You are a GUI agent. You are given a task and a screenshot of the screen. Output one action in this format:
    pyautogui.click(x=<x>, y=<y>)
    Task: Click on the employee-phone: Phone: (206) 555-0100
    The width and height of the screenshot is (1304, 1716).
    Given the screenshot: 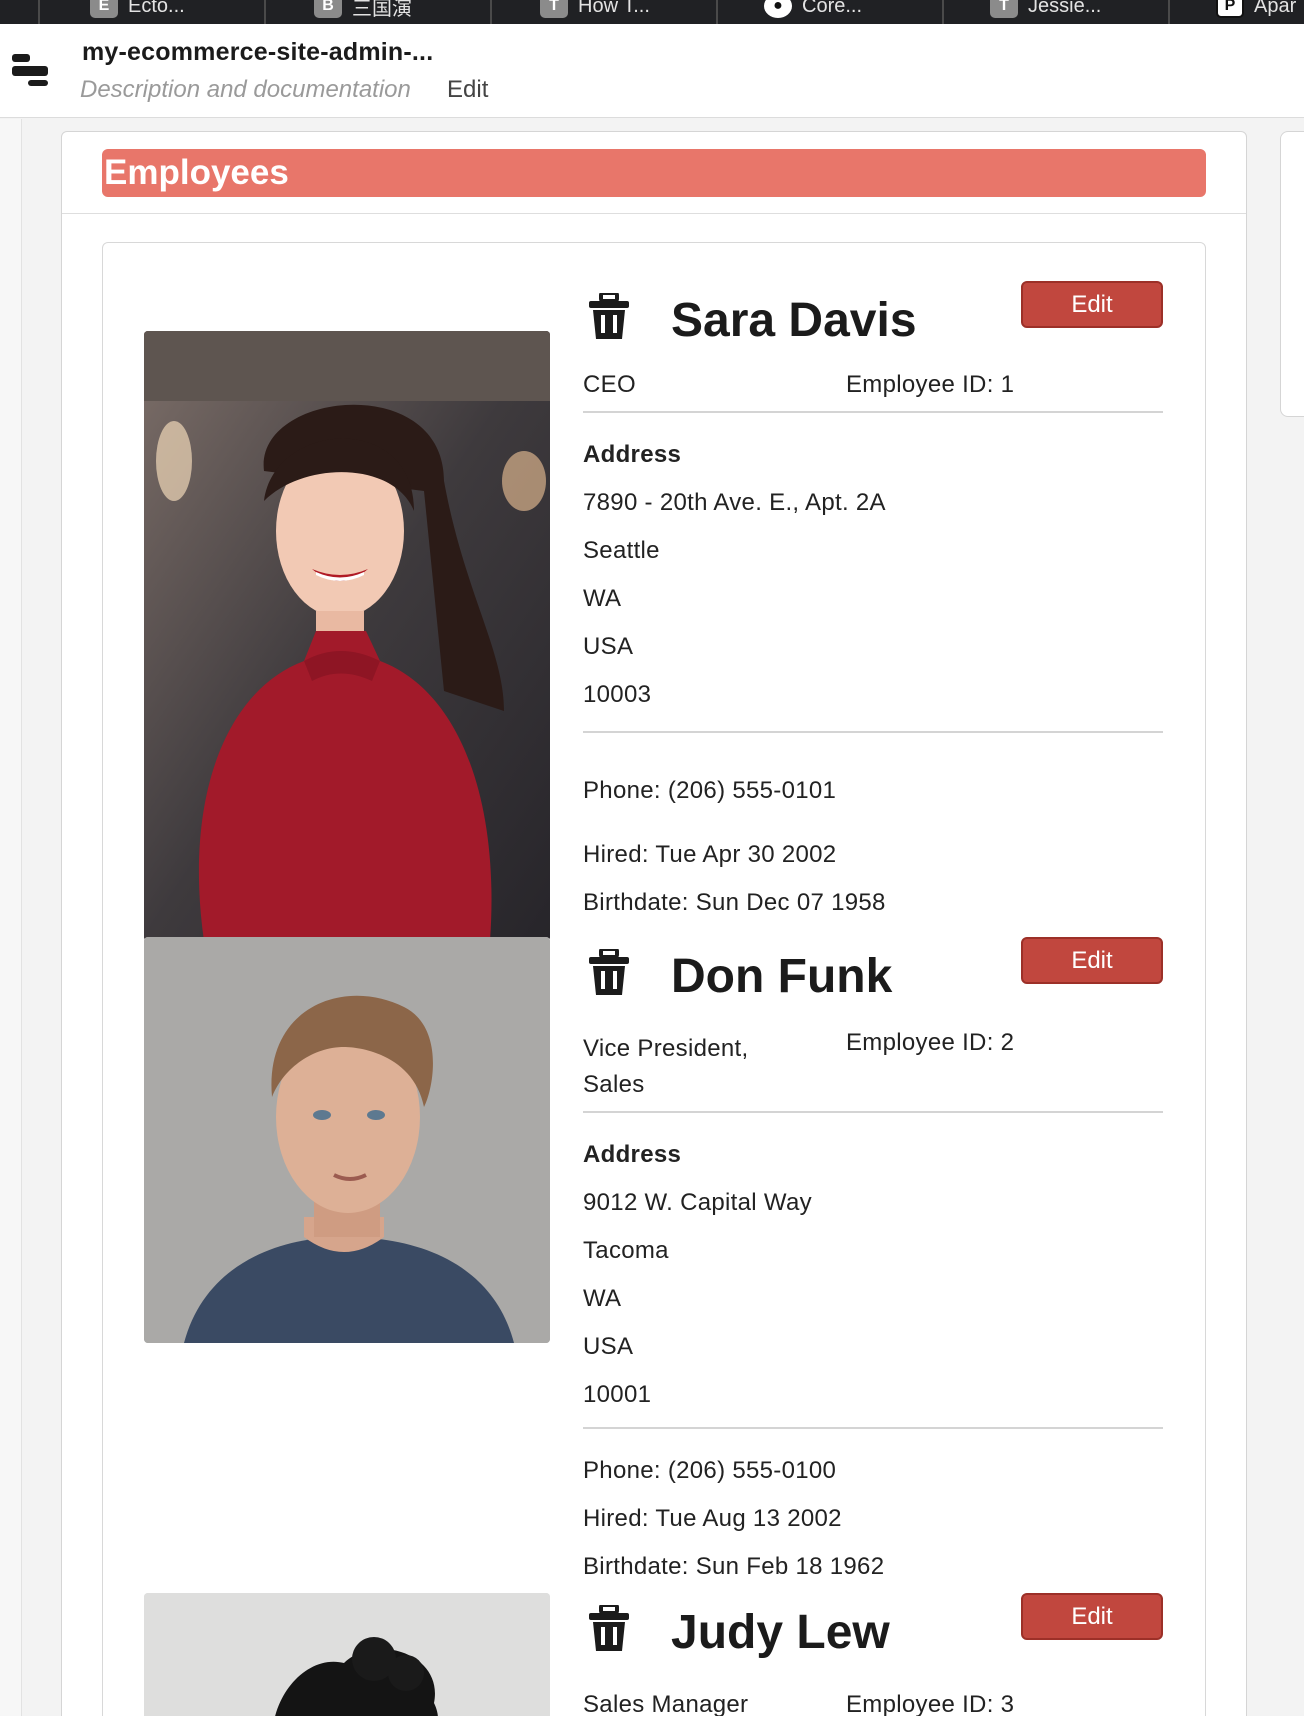 What is the action you would take?
    pyautogui.click(x=710, y=1470)
    